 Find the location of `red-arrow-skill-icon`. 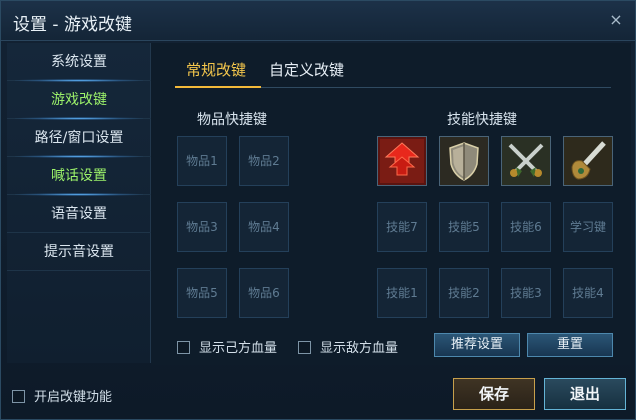

red-arrow-skill-icon is located at coordinates (402, 161).